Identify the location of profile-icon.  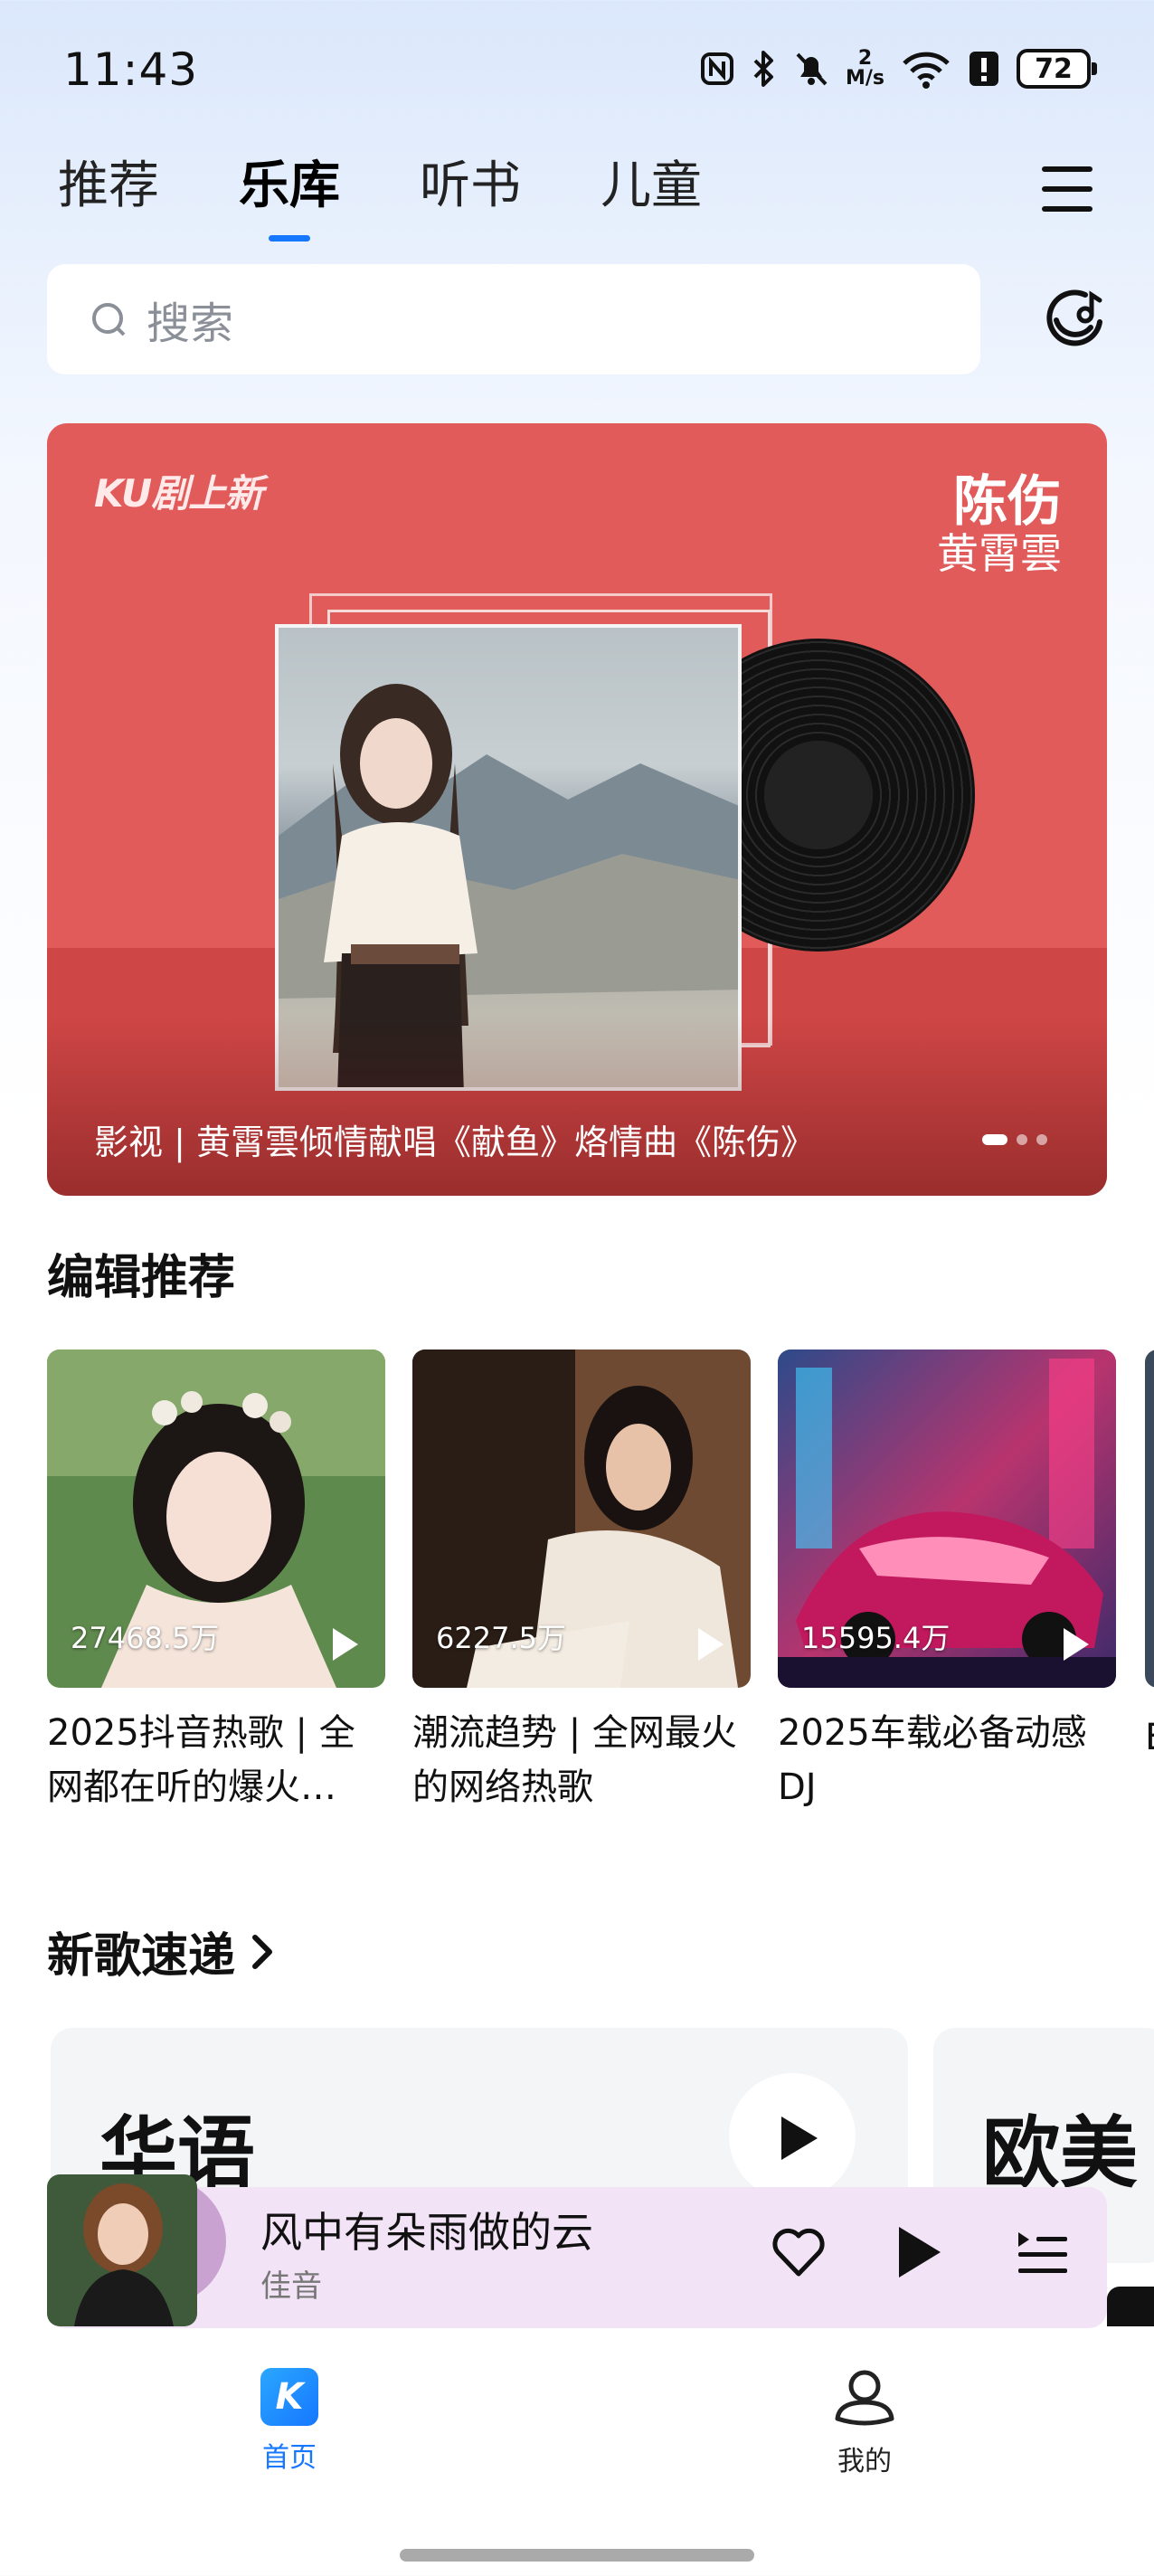
(864, 2398).